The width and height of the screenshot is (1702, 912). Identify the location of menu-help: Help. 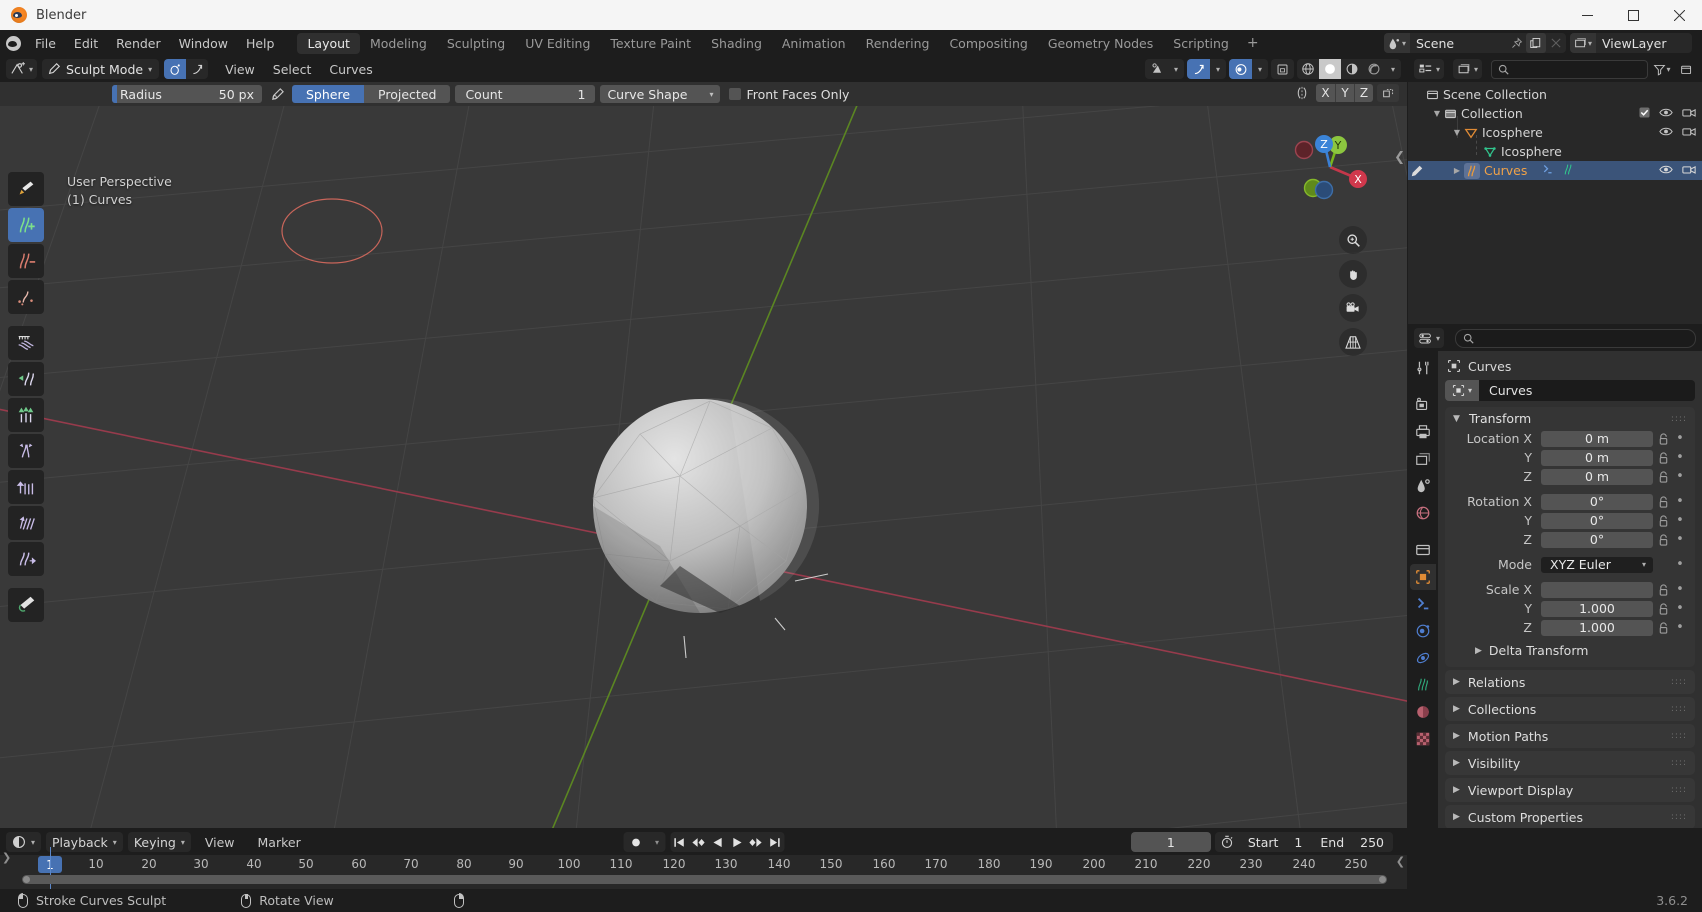
(260, 43).